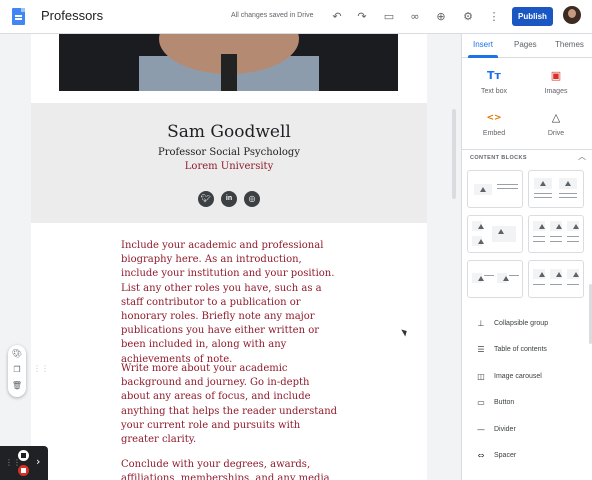 Image resolution: width=592 pixels, height=480 pixels. I want to click on tab-insert: Insert, so click(483, 44).